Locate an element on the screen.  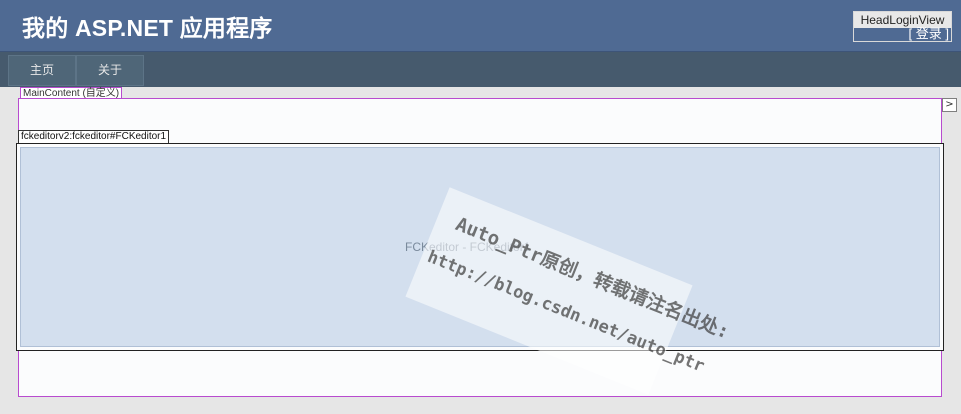
app-title: 我的 ASP.NET 应用程序 is located at coordinates (147, 28).